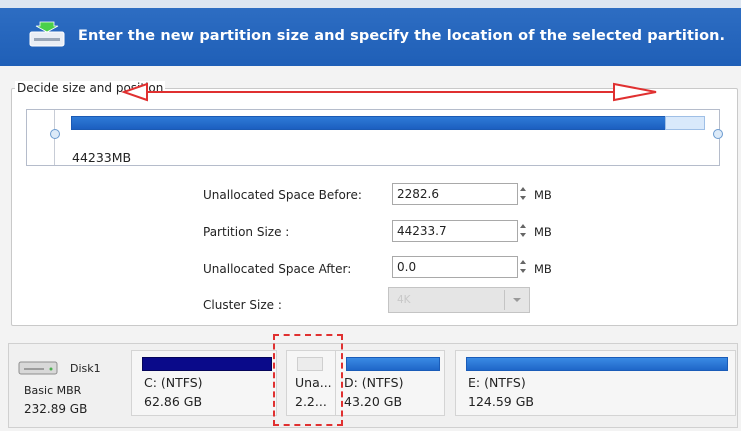 The image size is (741, 431). Describe the element at coordinates (55, 134) in the screenshot. I see `slider-left-handle` at that location.